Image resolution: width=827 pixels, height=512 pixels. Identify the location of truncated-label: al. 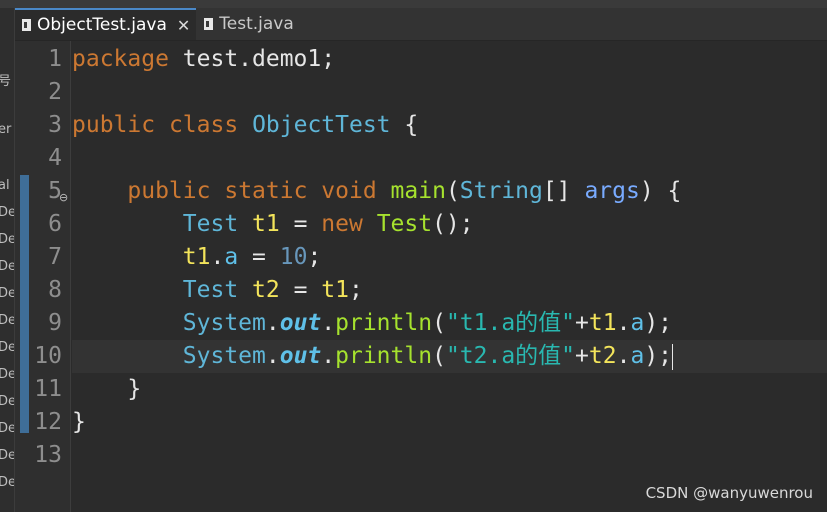
(5, 185).